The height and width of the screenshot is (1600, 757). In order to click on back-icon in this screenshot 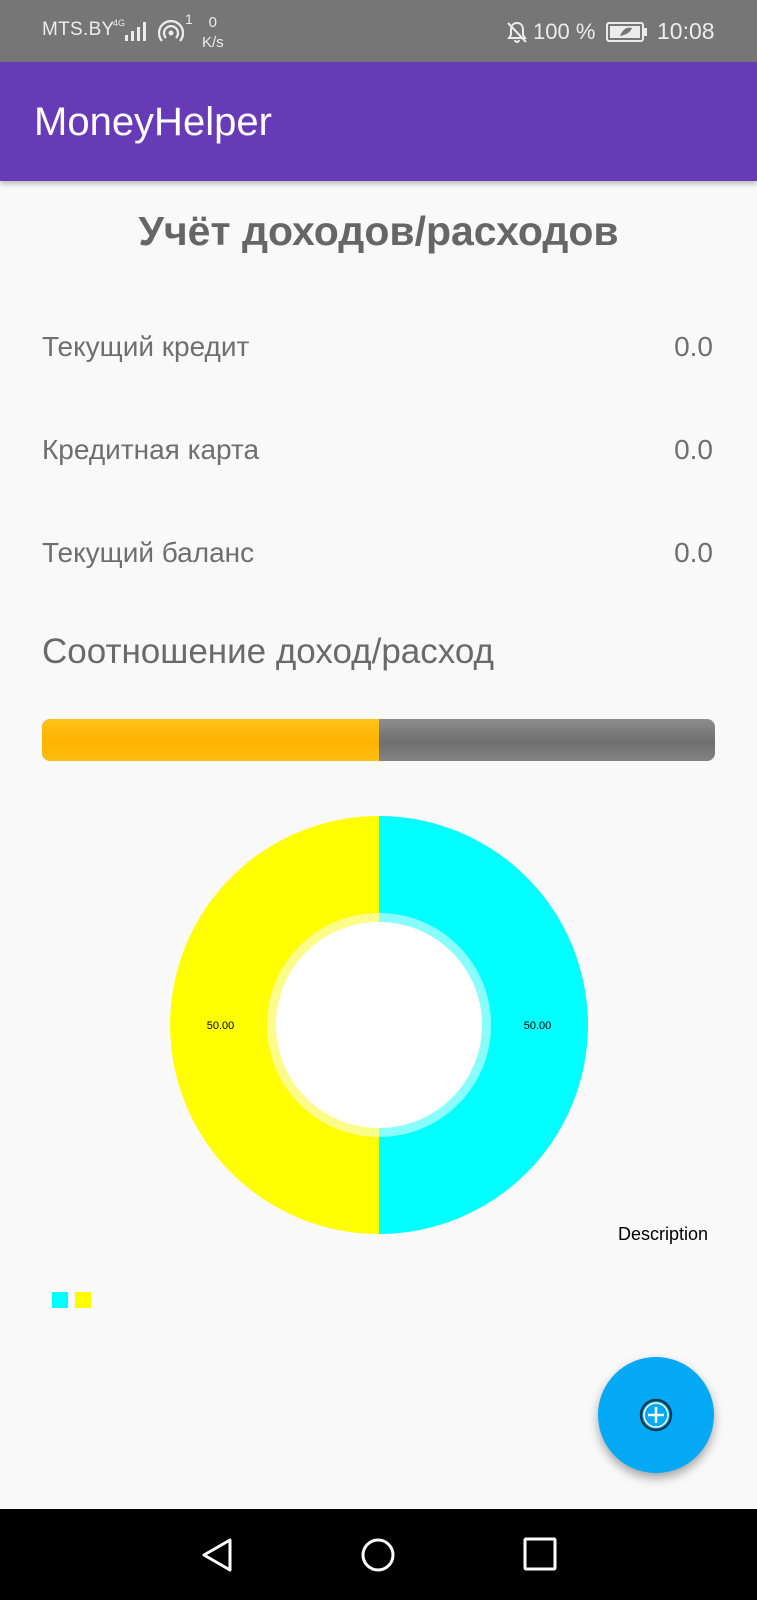, I will do `click(217, 1555)`.